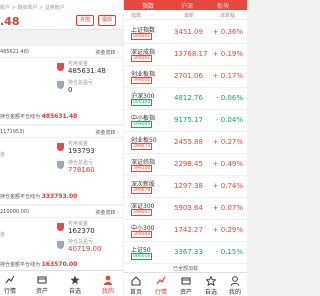 The width and height of the screenshot is (320, 296). Describe the element at coordinates (189, 16) in the screenshot. I see `column-latest: 最新` at that location.